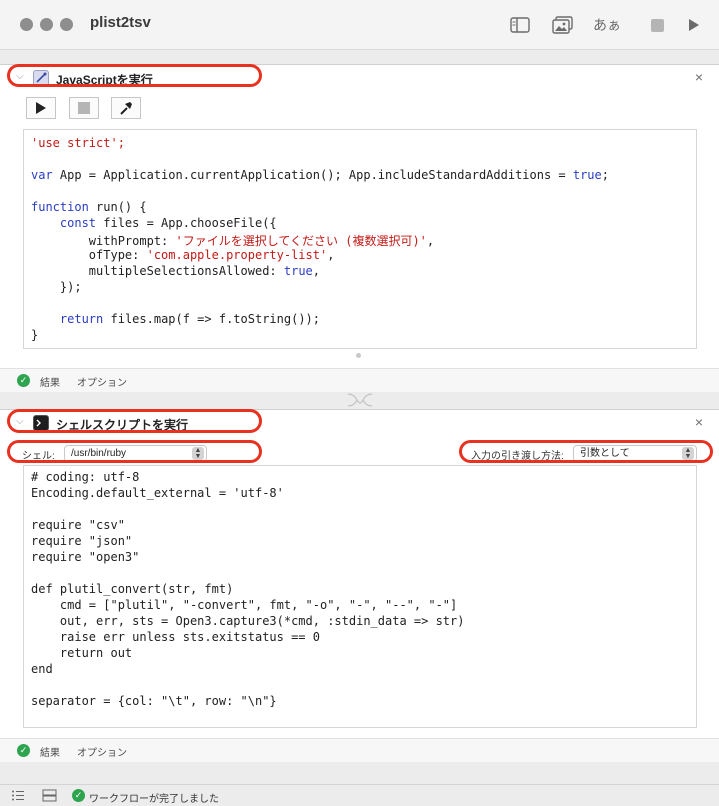 The image size is (719, 806). I want to click on code-line: withPrompt: 'ファイルを選択してください (複数選択可)',, so click(233, 241).